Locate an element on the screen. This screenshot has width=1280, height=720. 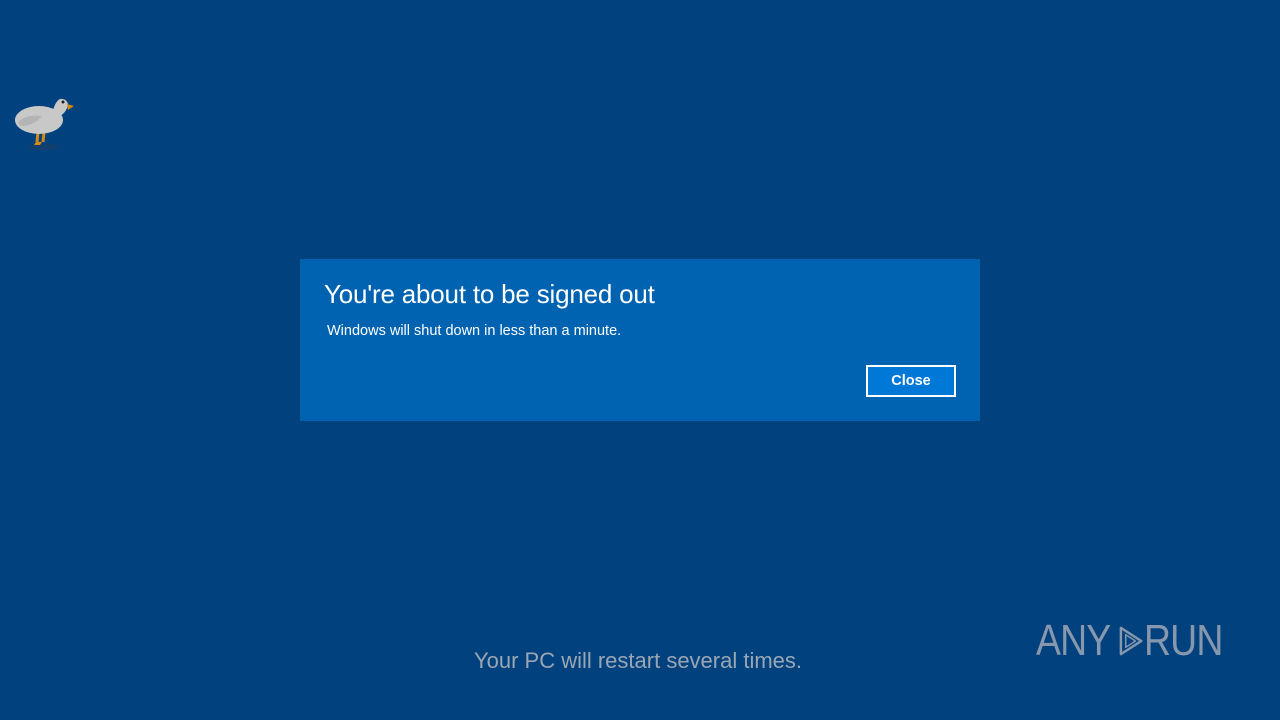
close-button: Close is located at coordinates (911, 381).